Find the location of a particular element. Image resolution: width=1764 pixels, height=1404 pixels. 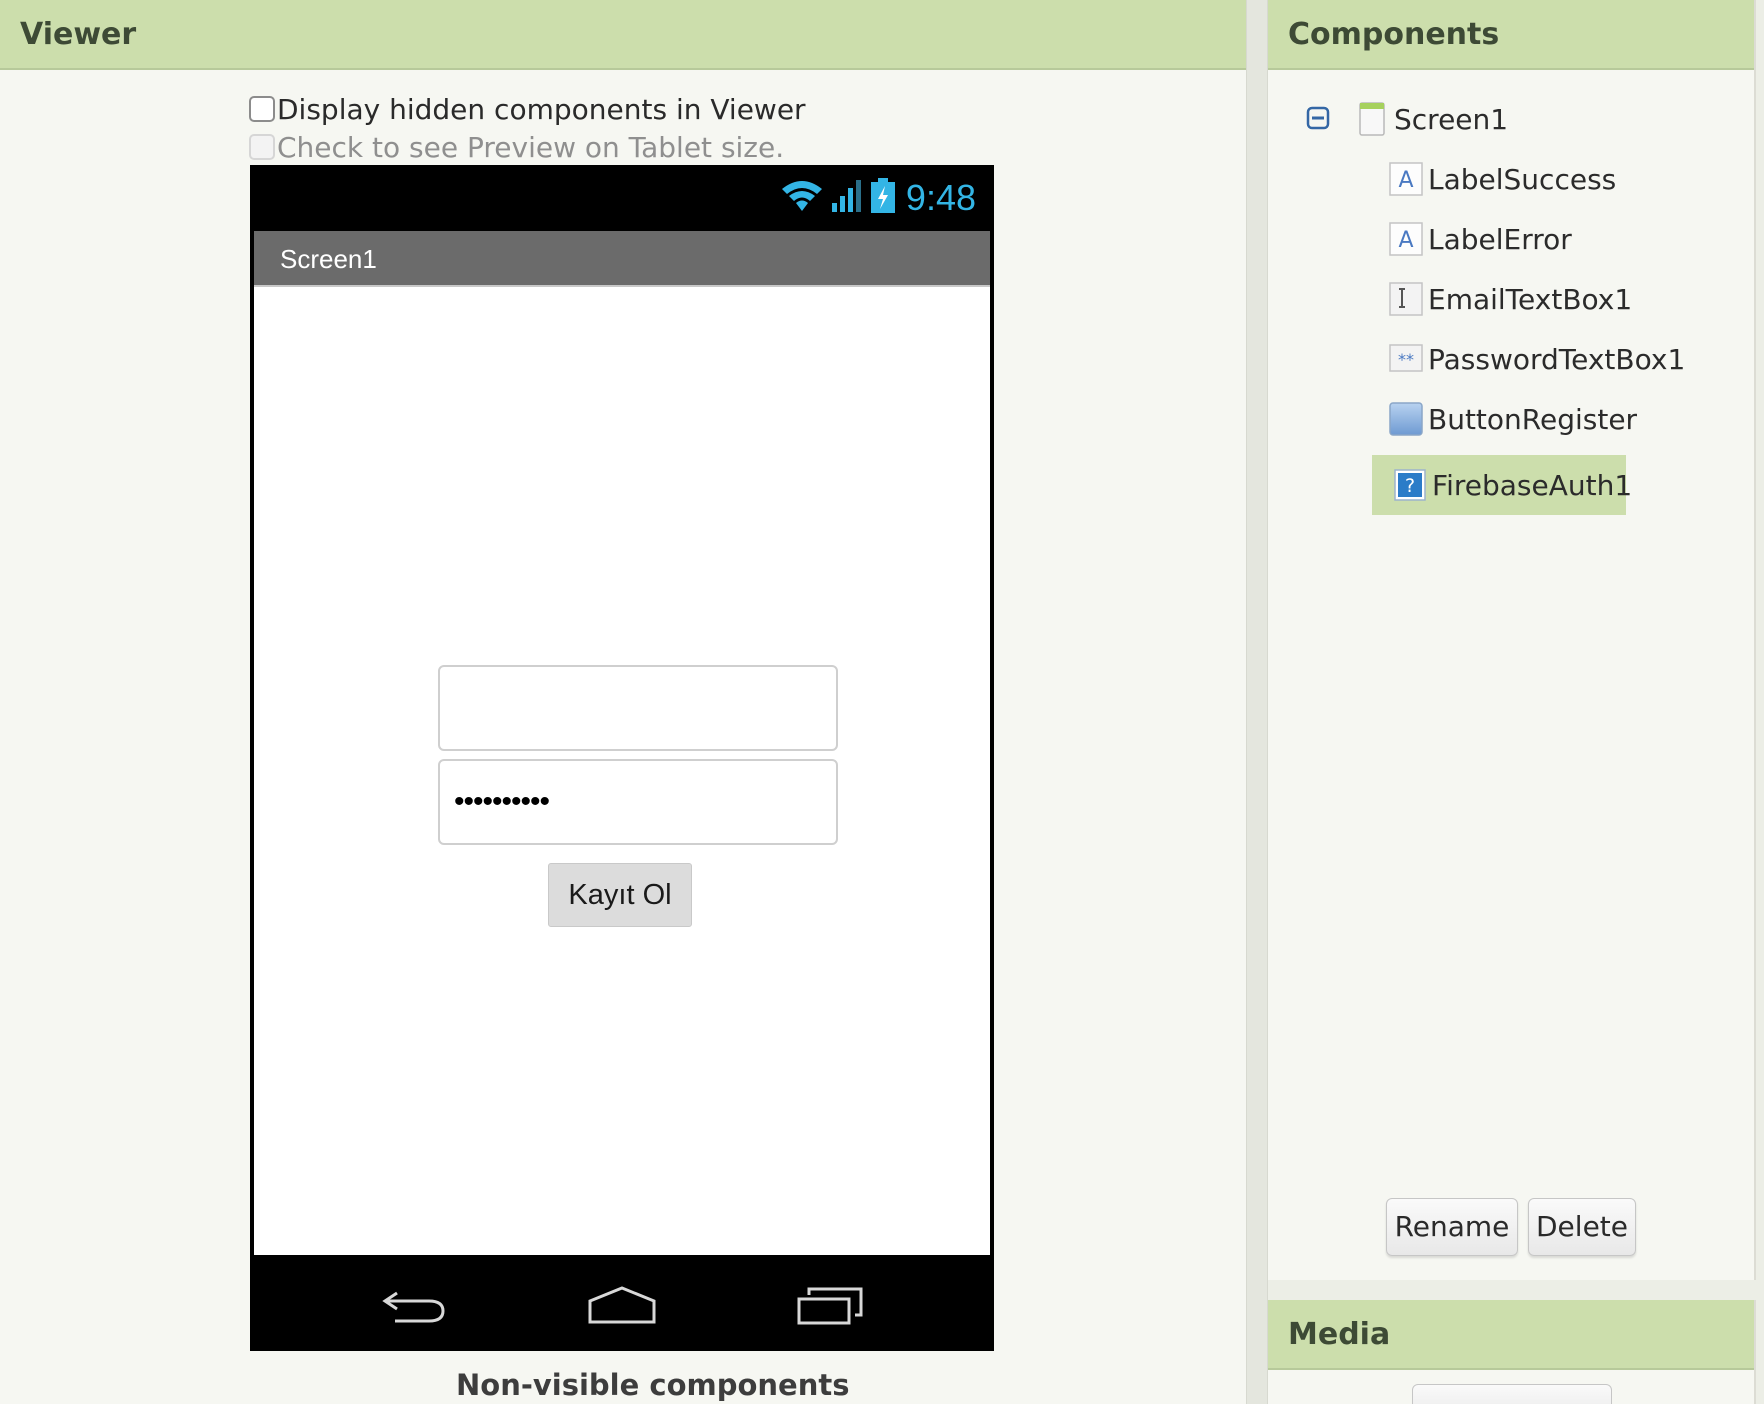

display-hidden-row: Display hidden components in Viewer is located at coordinates (527, 109).